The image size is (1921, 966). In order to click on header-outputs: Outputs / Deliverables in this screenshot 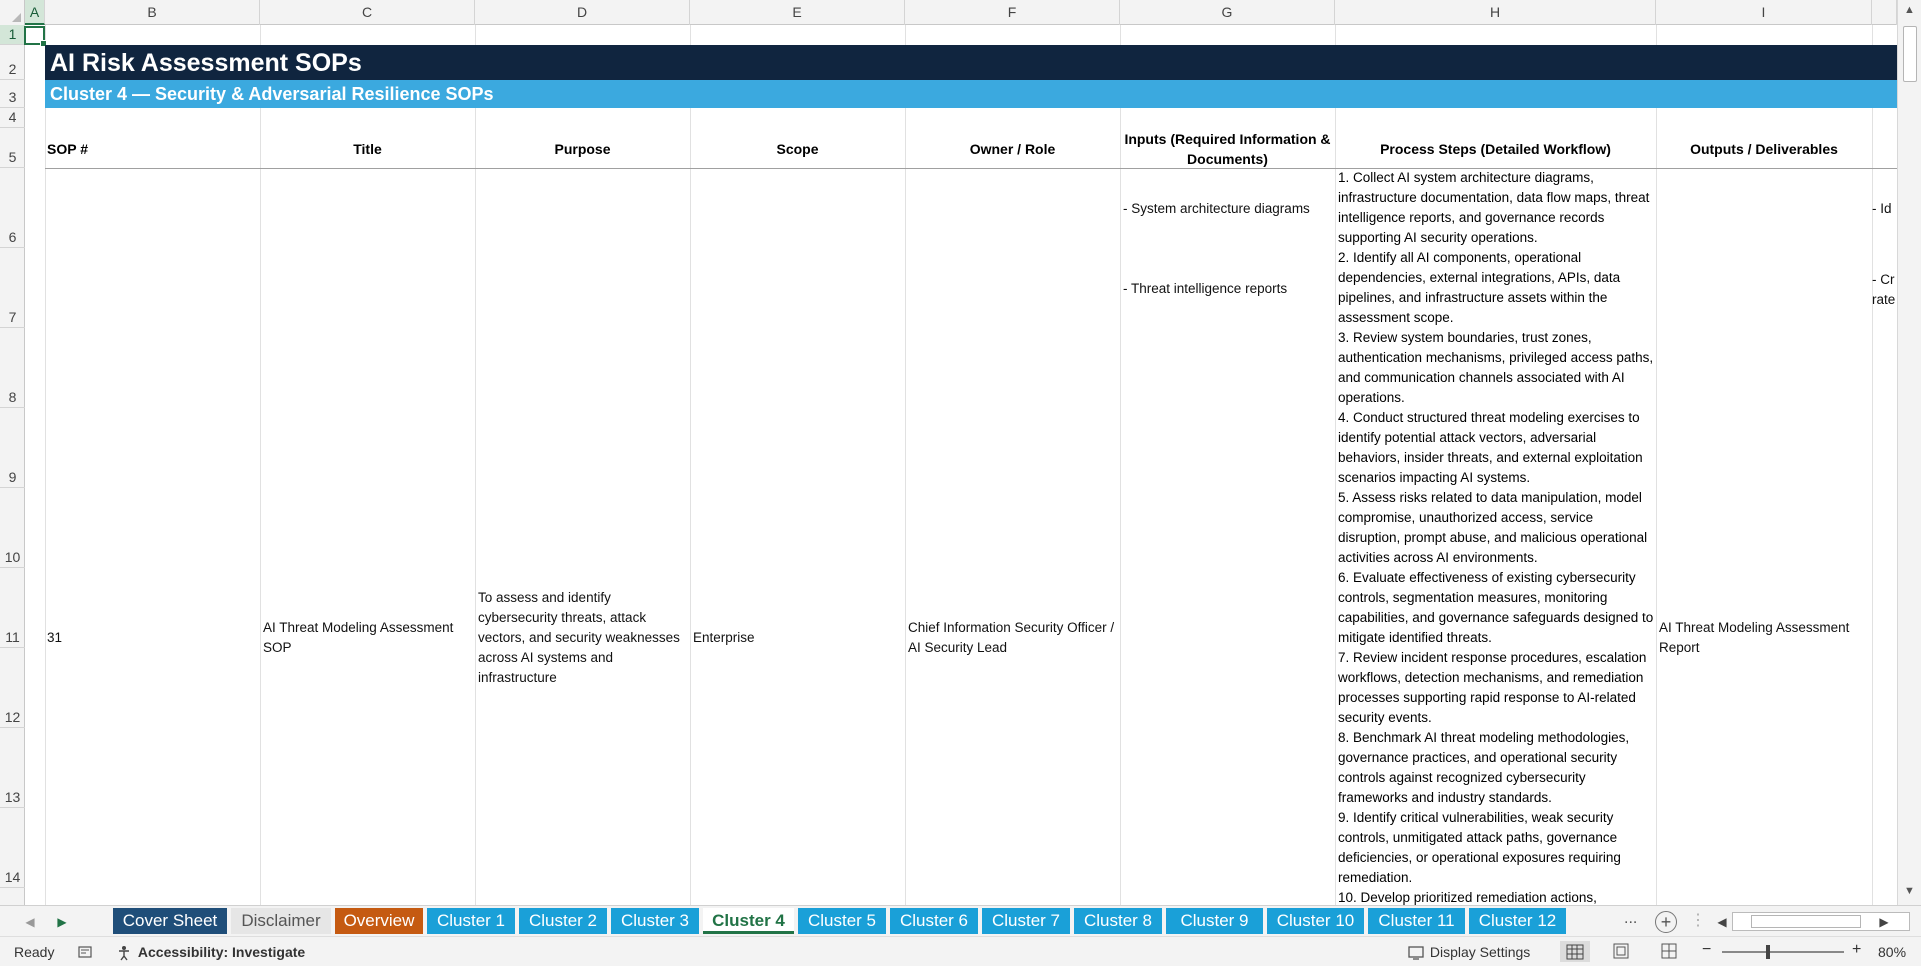, I will do `click(1764, 149)`.